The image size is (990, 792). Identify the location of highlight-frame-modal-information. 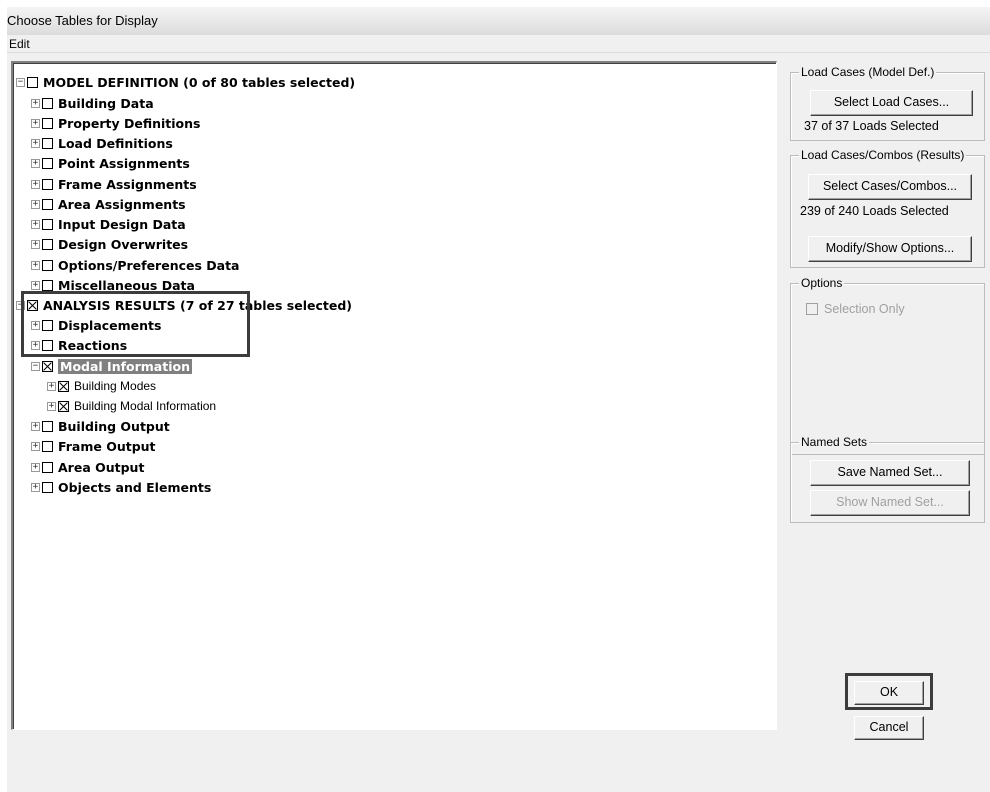
(135, 324).